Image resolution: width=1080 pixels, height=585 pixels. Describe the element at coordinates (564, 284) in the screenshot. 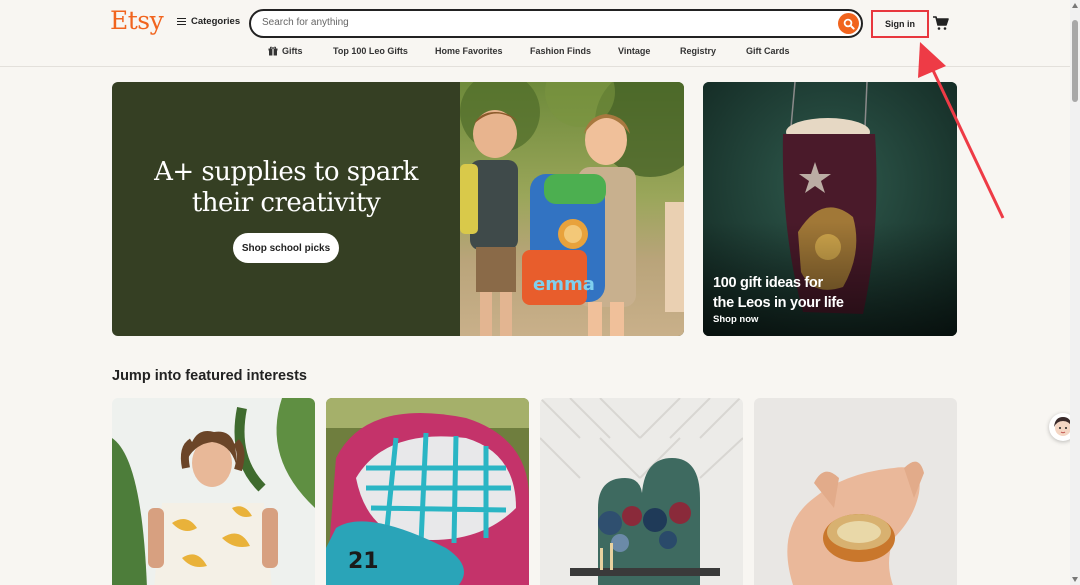

I see `backpack-name-text: emma` at that location.